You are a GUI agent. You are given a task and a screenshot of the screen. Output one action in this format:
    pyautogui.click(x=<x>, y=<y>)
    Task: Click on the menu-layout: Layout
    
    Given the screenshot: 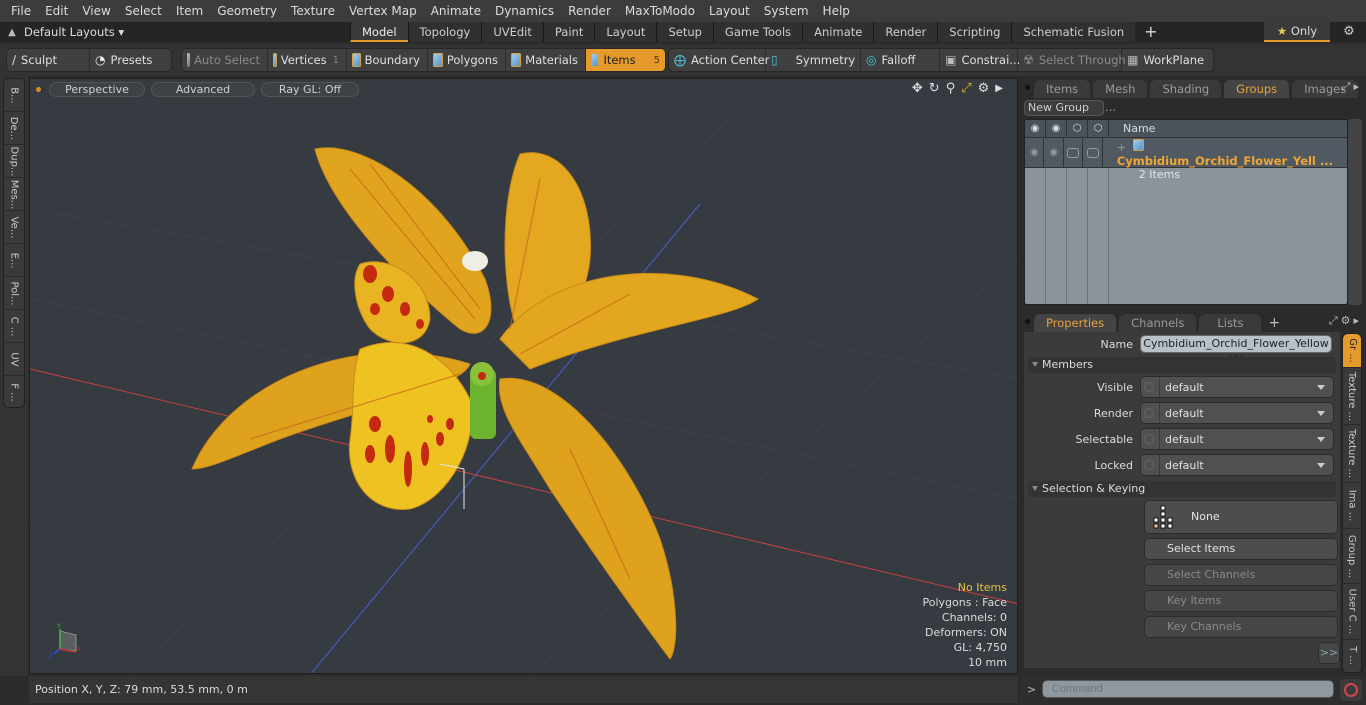 What is the action you would take?
    pyautogui.click(x=729, y=11)
    